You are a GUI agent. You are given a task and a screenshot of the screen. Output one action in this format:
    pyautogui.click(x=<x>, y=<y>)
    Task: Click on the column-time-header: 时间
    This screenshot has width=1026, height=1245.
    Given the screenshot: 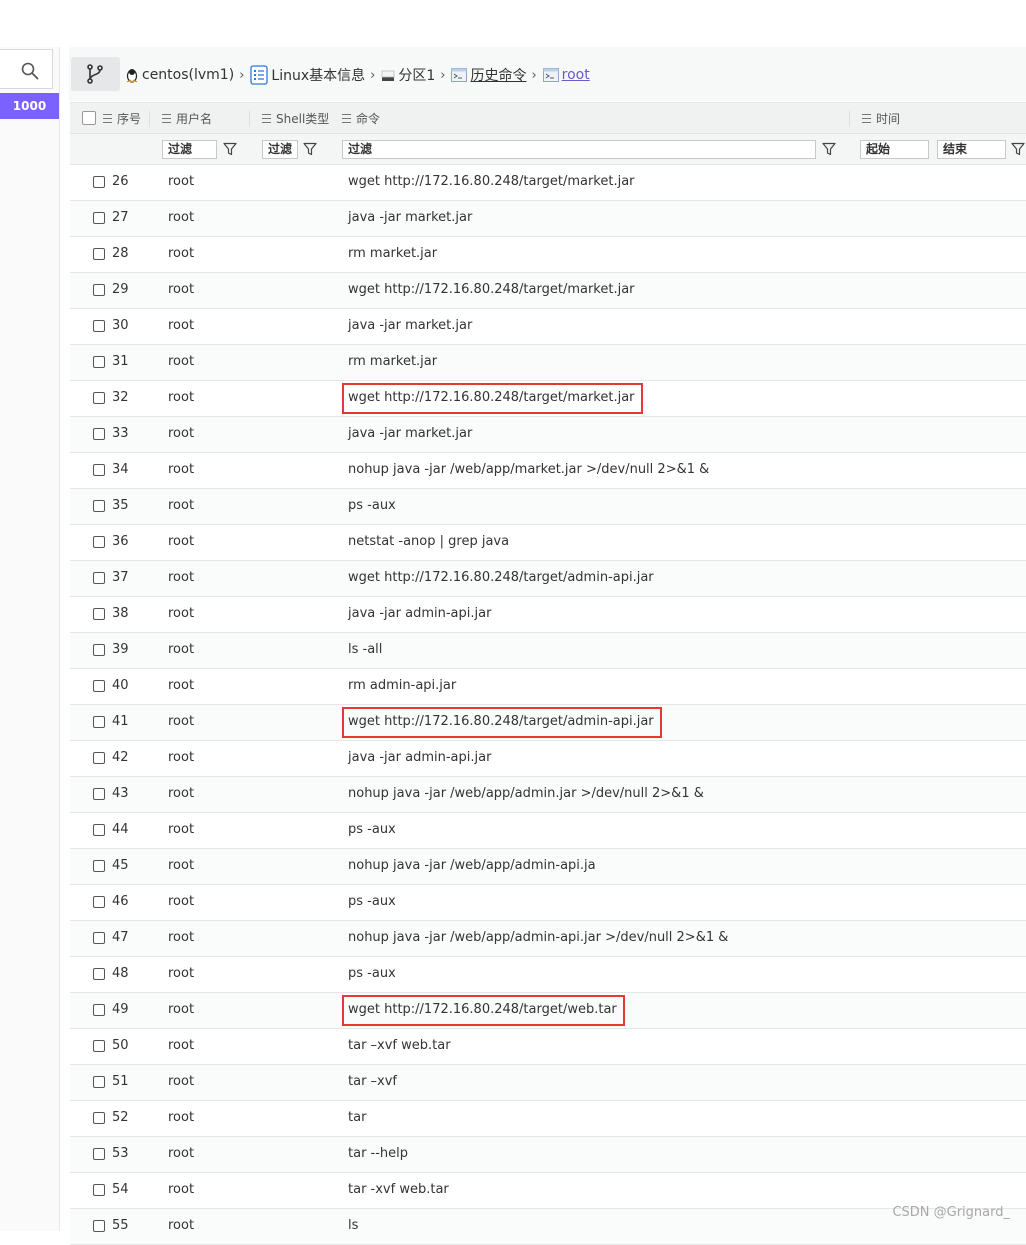 What is the action you would take?
    pyautogui.click(x=881, y=118)
    